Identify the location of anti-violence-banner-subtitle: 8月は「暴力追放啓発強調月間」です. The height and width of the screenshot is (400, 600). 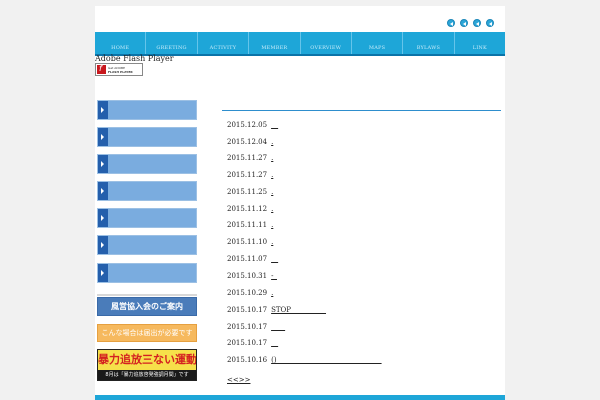
(147, 375).